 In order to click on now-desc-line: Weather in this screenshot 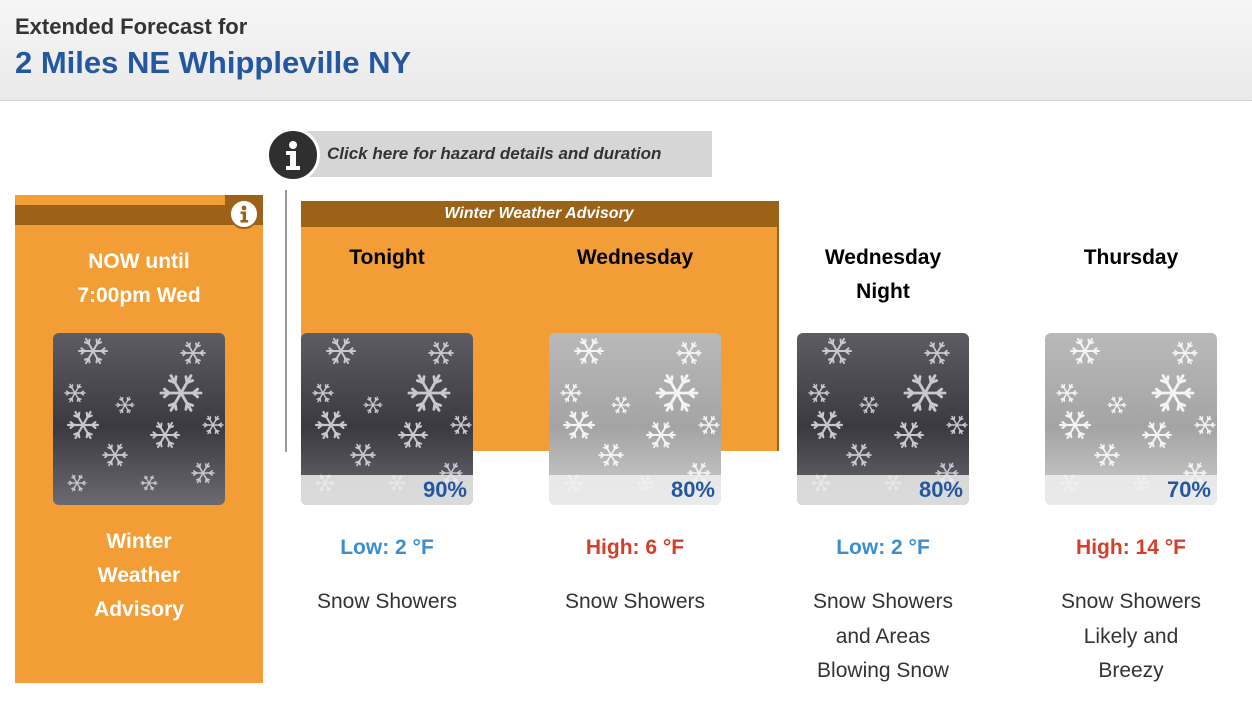, I will do `click(139, 575)`.